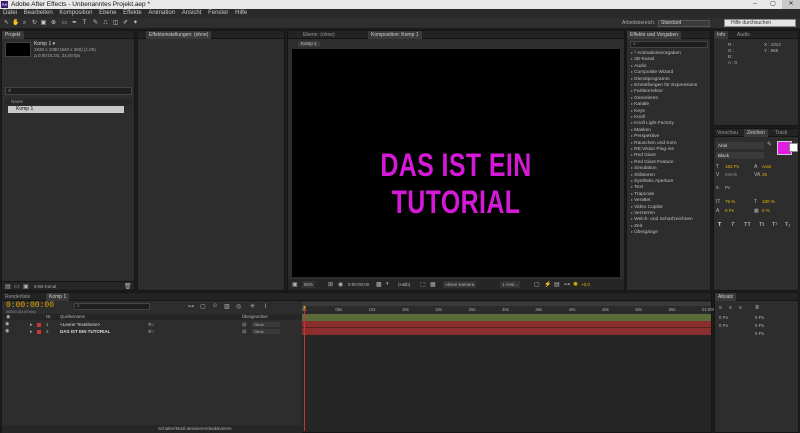 The height and width of the screenshot is (433, 800). What do you see at coordinates (304, 308) in the screenshot?
I see `cti-head-icon: ▼` at bounding box center [304, 308].